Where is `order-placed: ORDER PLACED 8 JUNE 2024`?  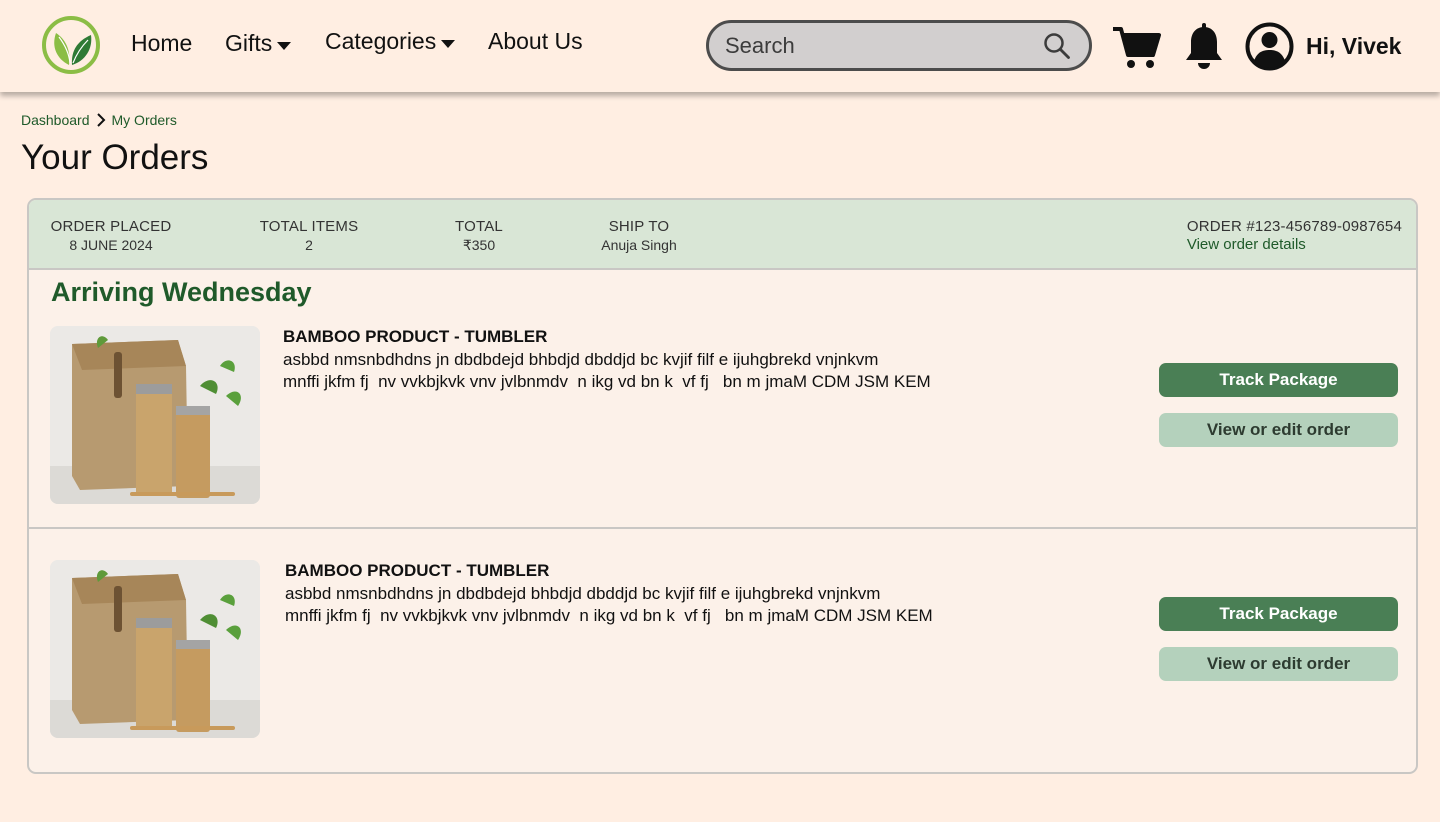 order-placed: ORDER PLACED 8 JUNE 2024 is located at coordinates (111, 236).